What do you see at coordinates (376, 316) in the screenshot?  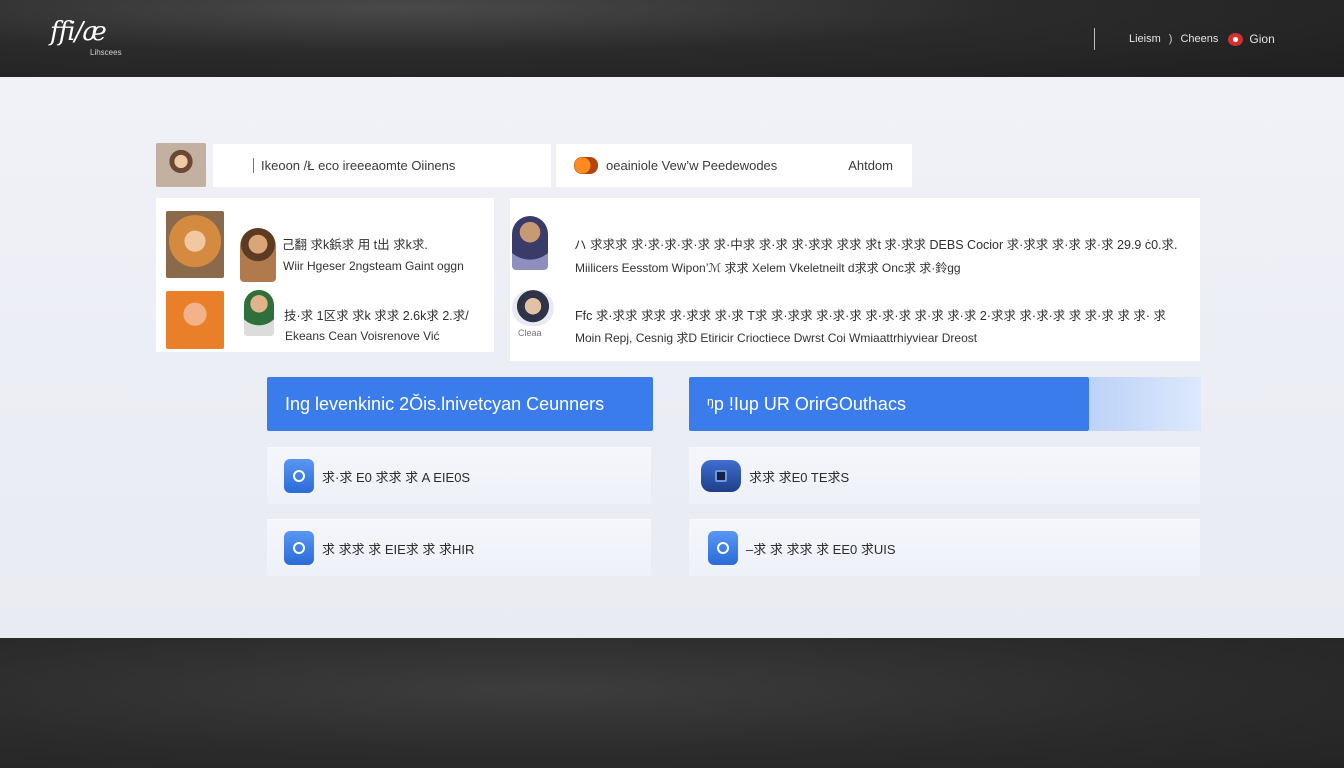 I see `card-text: 技·求 1区求 求k 求求 2.6k求 2.求/` at bounding box center [376, 316].